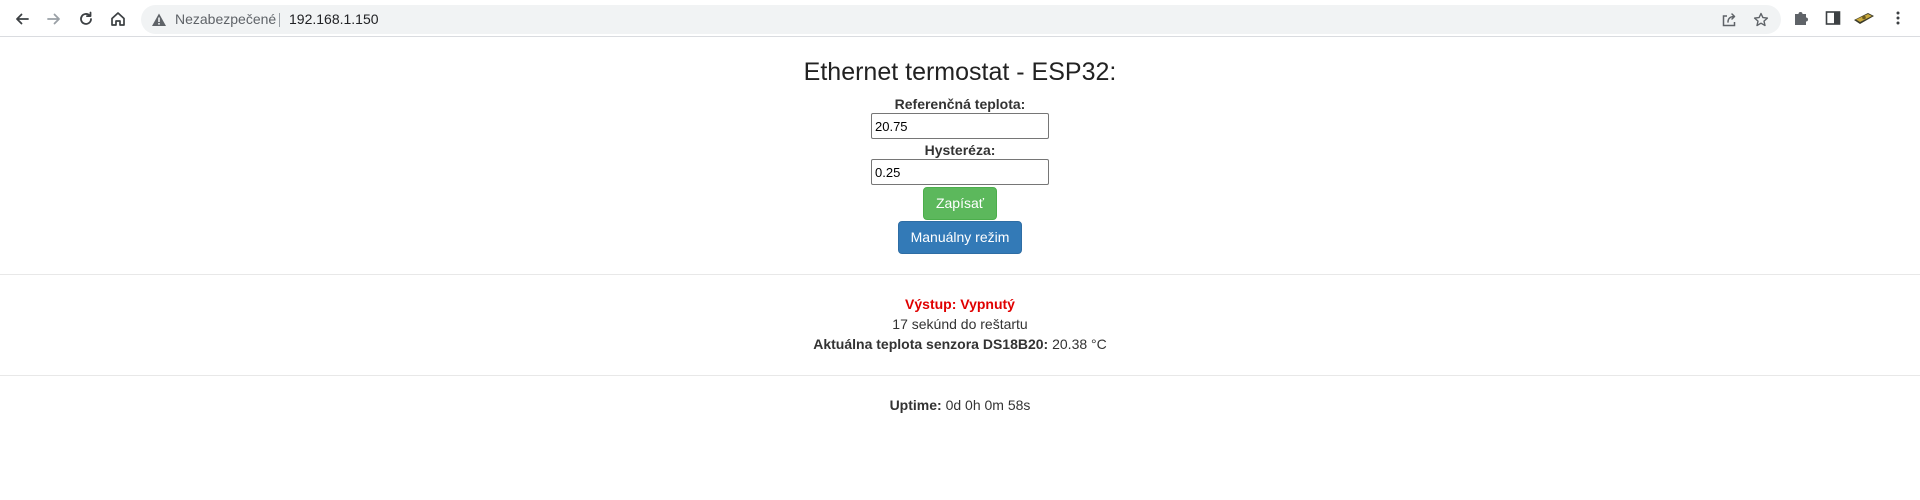 This screenshot has width=1920, height=500. I want to click on share-icon, so click(1729, 20).